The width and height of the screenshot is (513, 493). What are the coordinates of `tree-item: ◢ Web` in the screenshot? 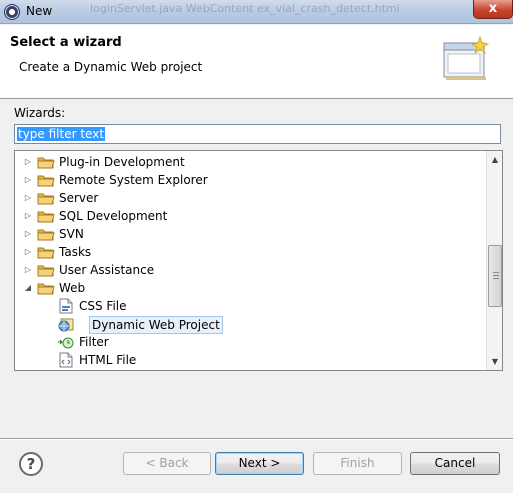 It's located at (250, 288).